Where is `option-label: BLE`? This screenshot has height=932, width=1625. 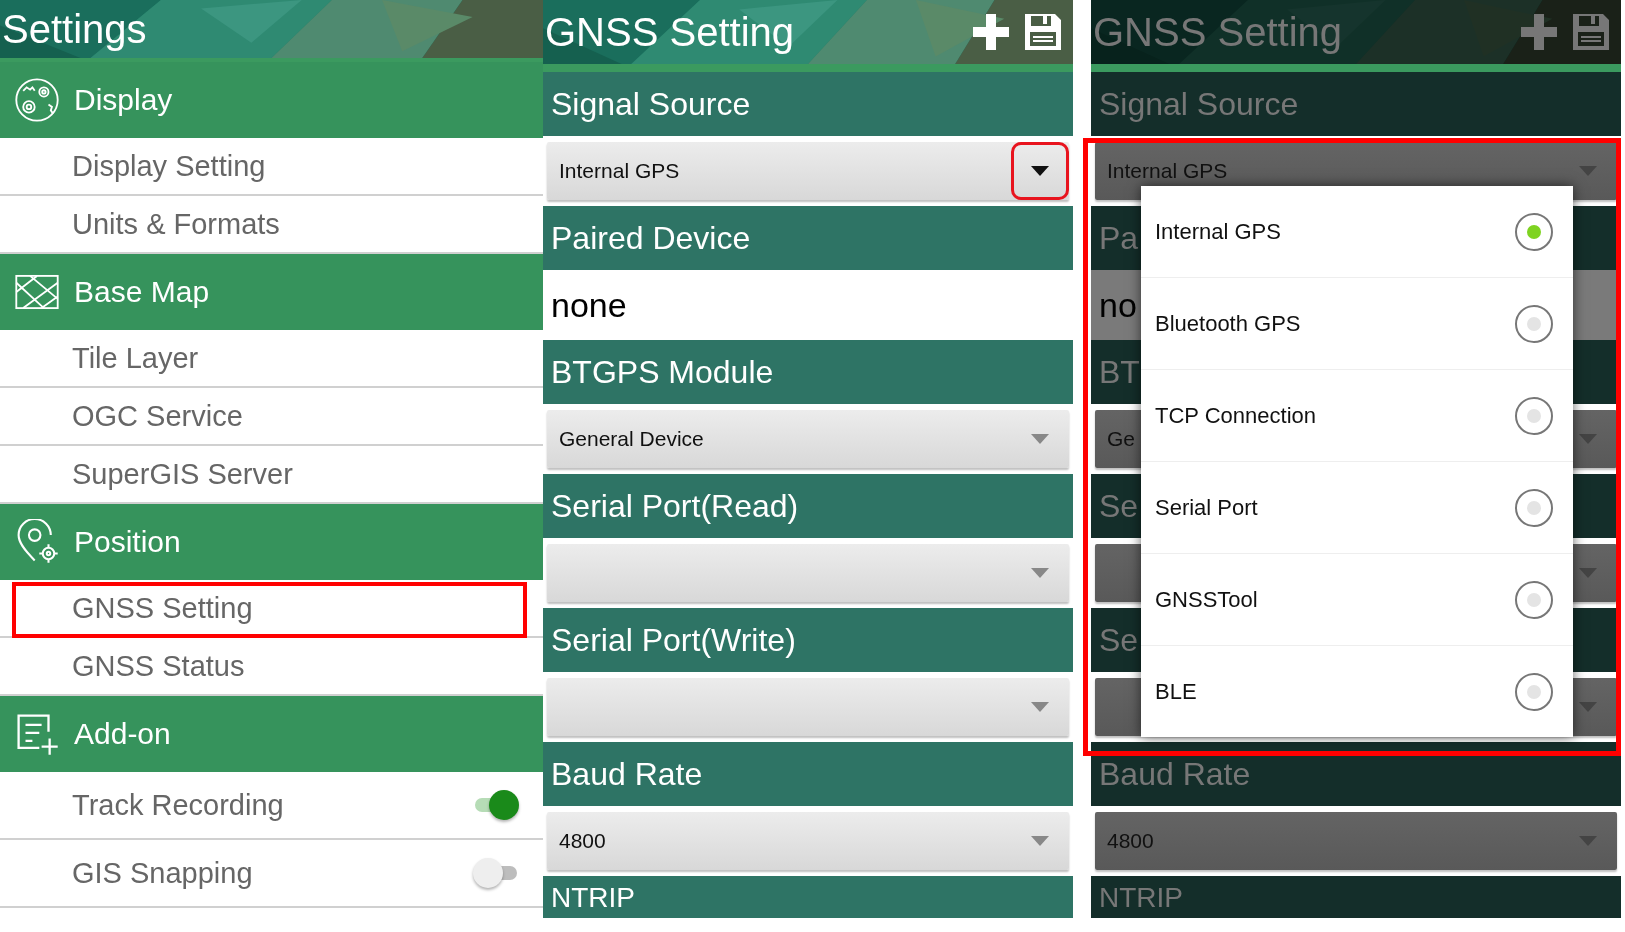
option-label: BLE is located at coordinates (1176, 691).